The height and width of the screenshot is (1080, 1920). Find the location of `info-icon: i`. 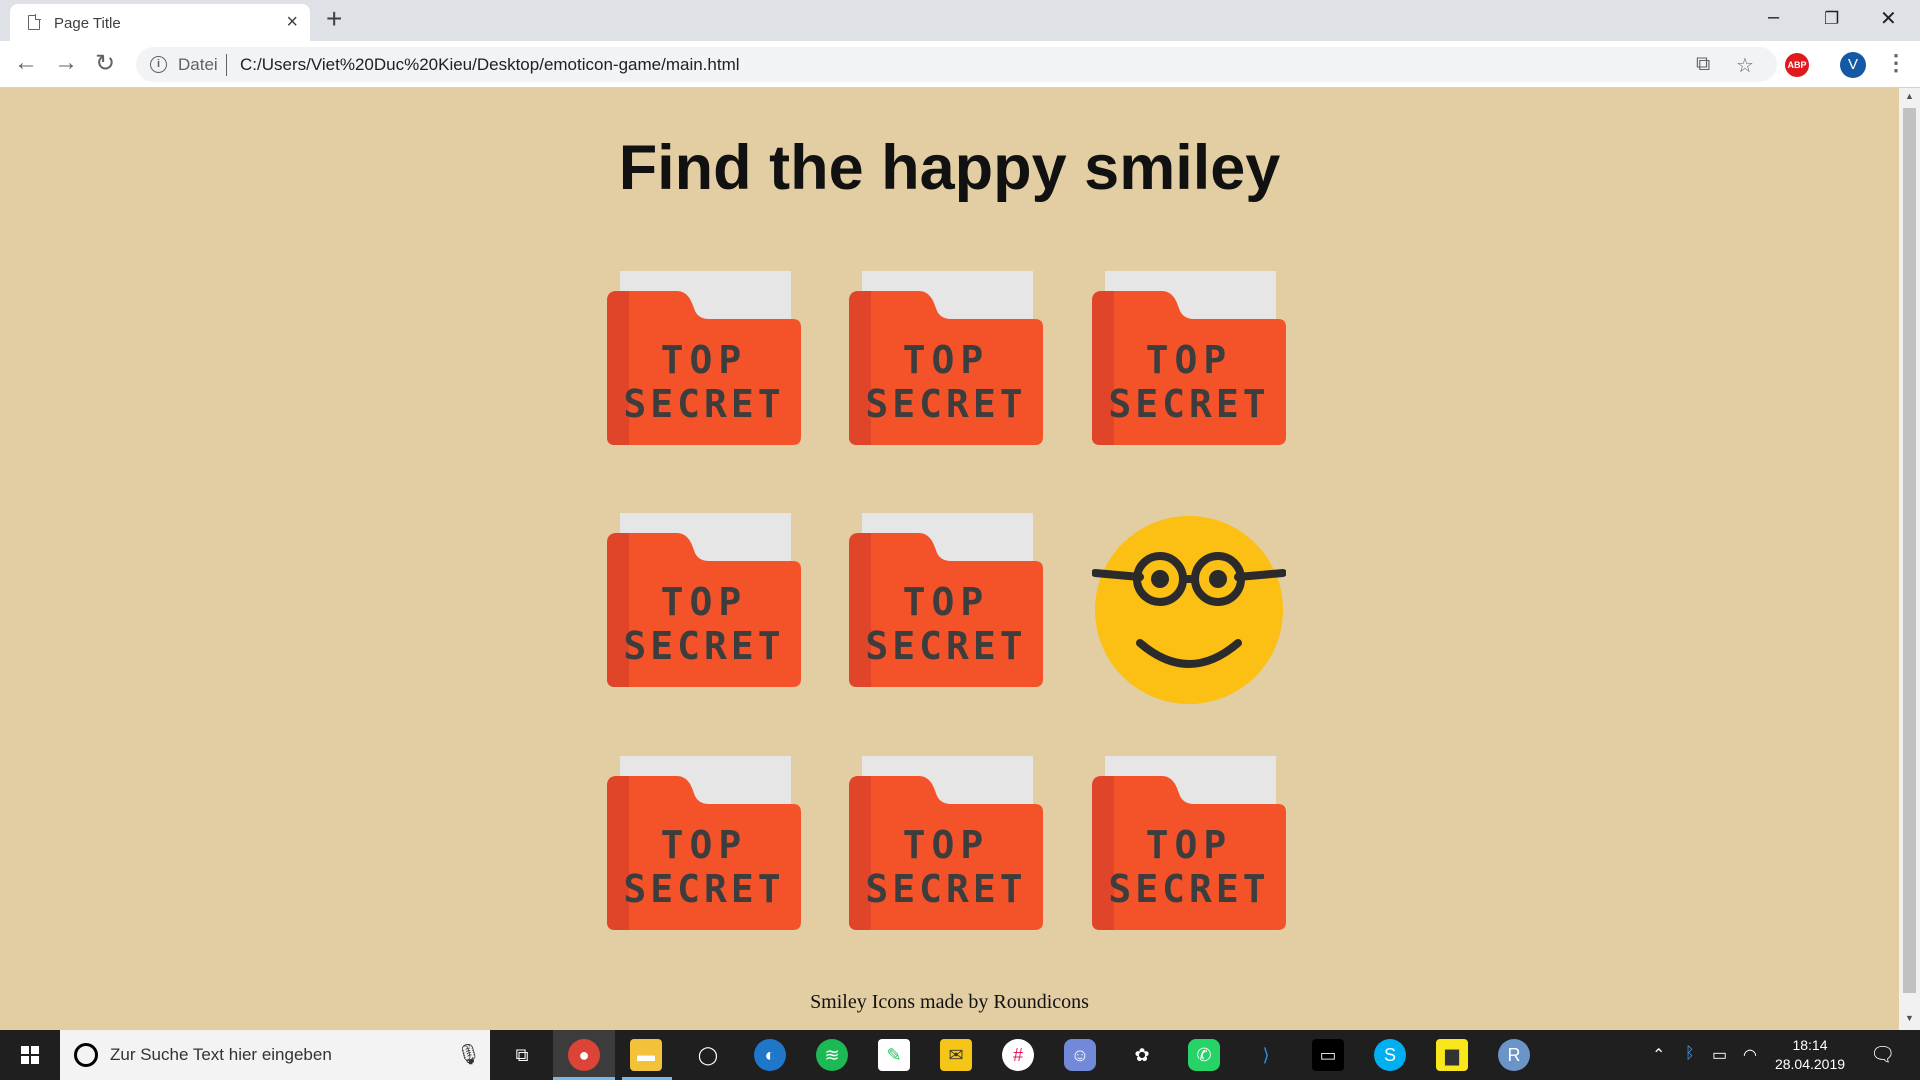

info-icon: i is located at coordinates (158, 64).